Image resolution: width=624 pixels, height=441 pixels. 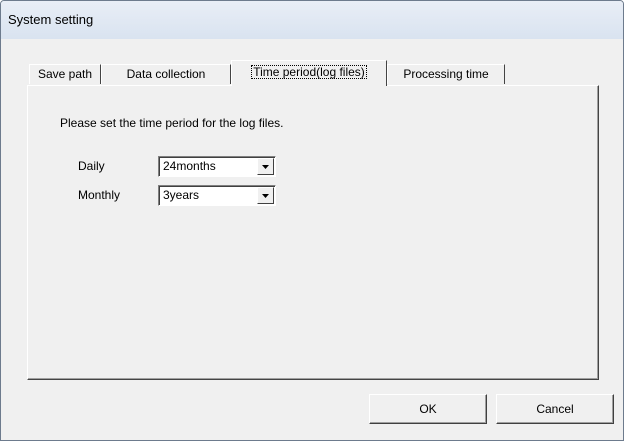 What do you see at coordinates (99, 195) in the screenshot?
I see `monthly-label: Monthly` at bounding box center [99, 195].